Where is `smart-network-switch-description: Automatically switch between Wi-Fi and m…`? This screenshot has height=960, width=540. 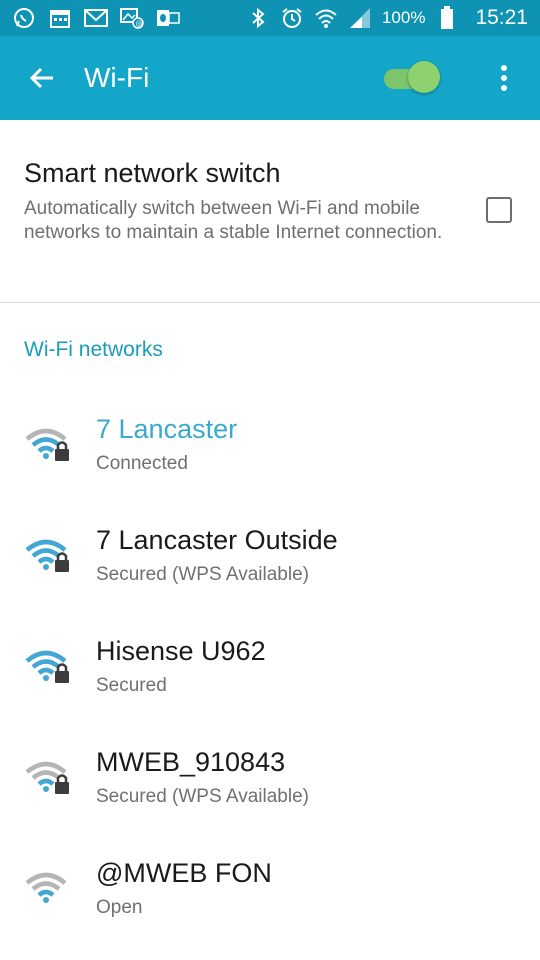 smart-network-switch-description: Automatically switch between Wi-Fi and m… is located at coordinates (233, 220).